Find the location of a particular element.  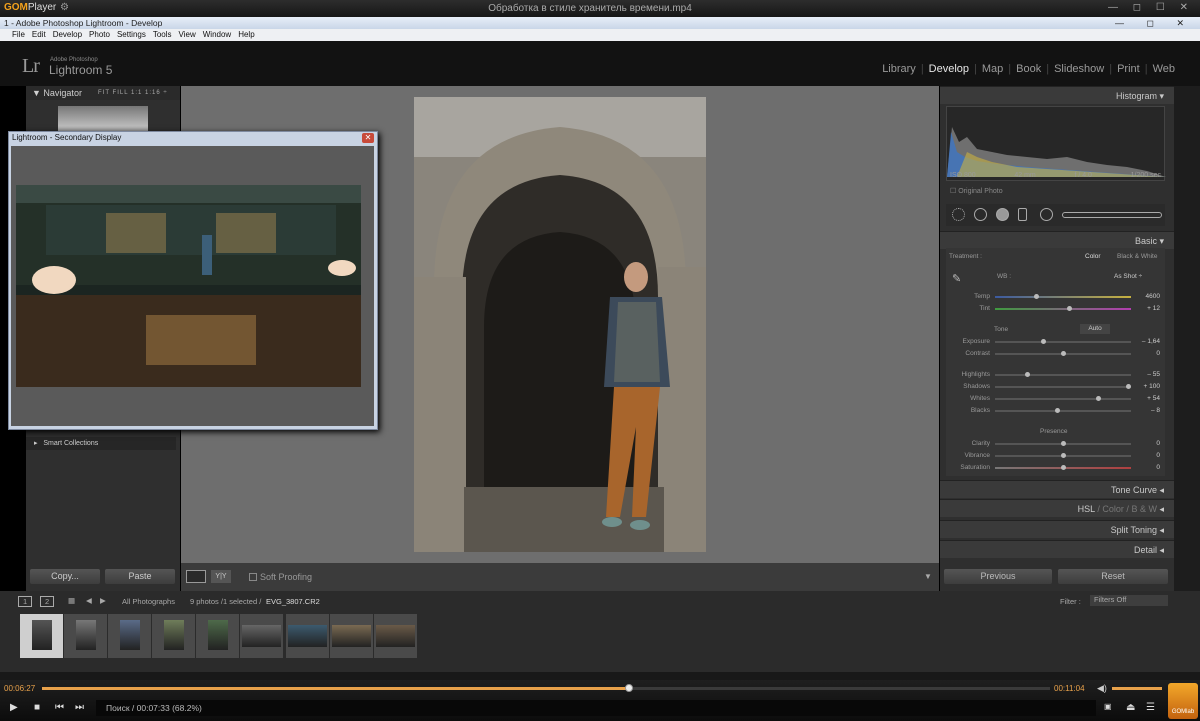

red-eye-icon is located at coordinates (1002, 214).